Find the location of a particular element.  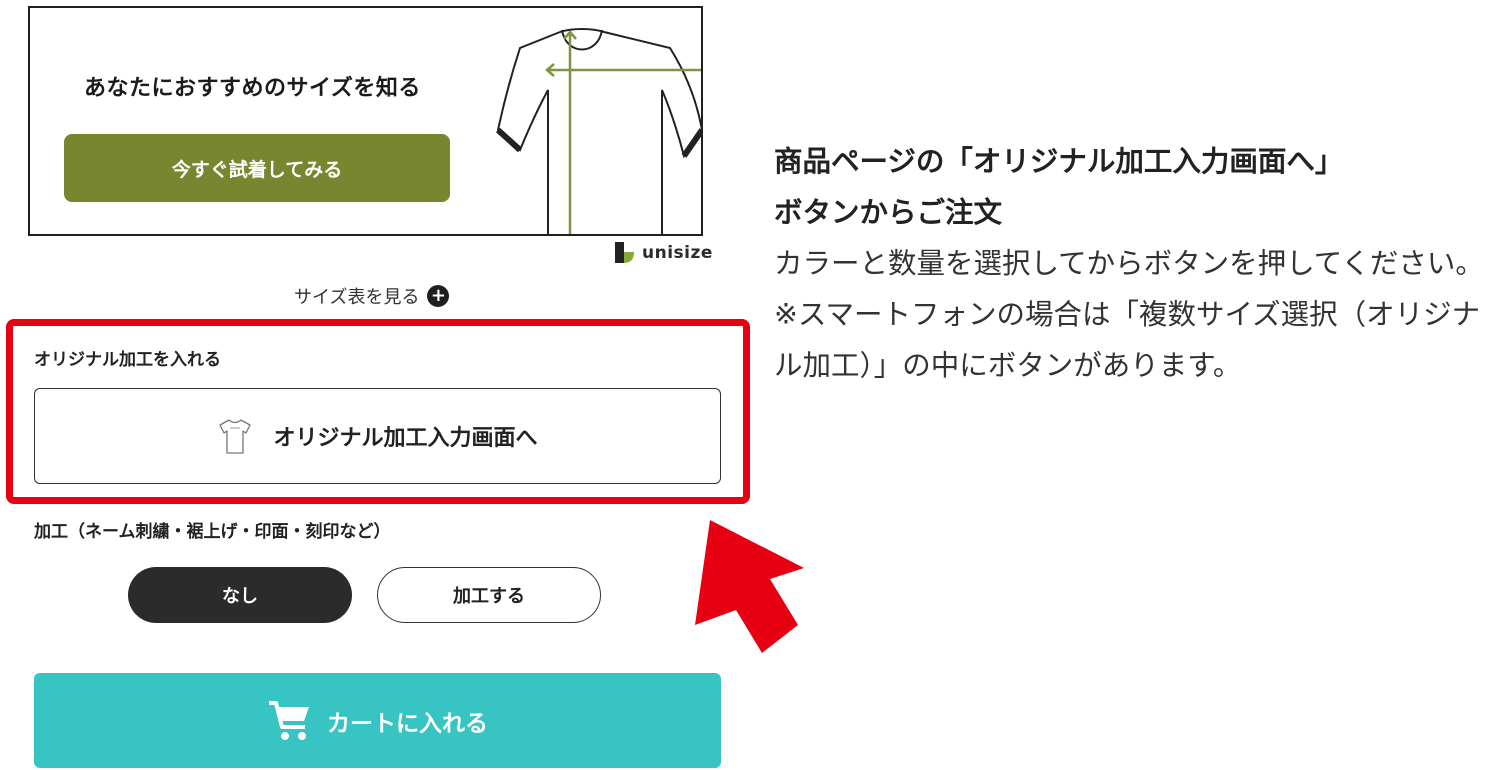

tshirt-measure-illustration is located at coordinates (598, 131).